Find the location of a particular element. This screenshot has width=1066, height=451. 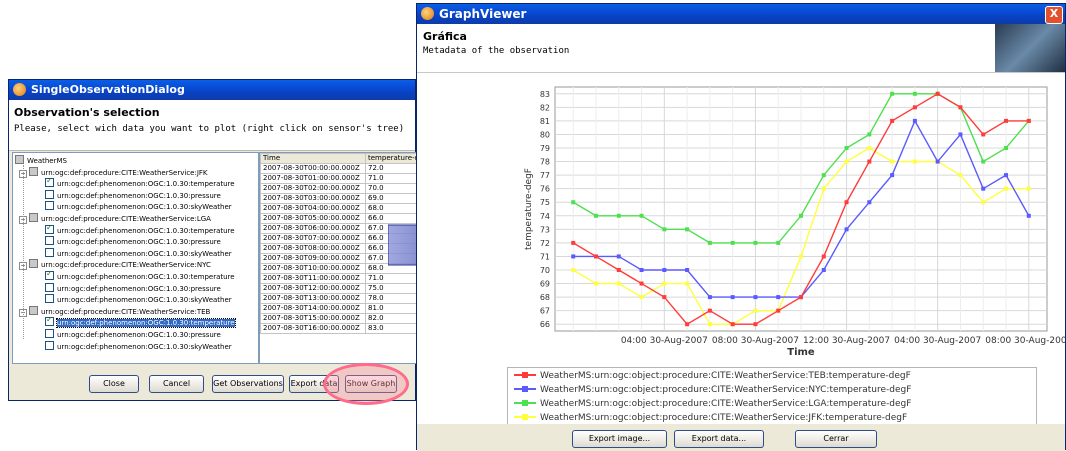

table-row: 2007-08-30T02:00:00.000Z 70.0 is located at coordinates (338, 188).